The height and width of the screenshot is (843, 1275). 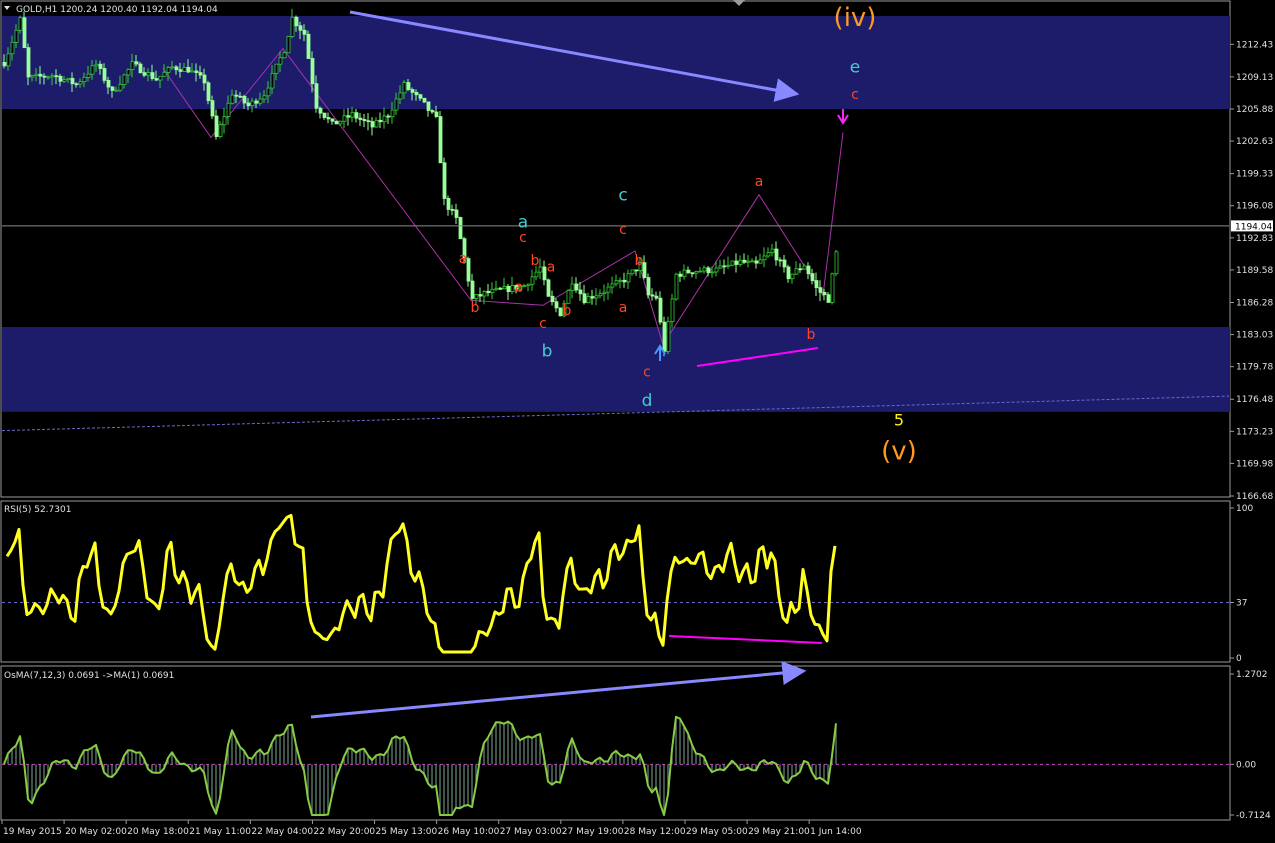 I want to click on wave-label: a, so click(x=623, y=308).